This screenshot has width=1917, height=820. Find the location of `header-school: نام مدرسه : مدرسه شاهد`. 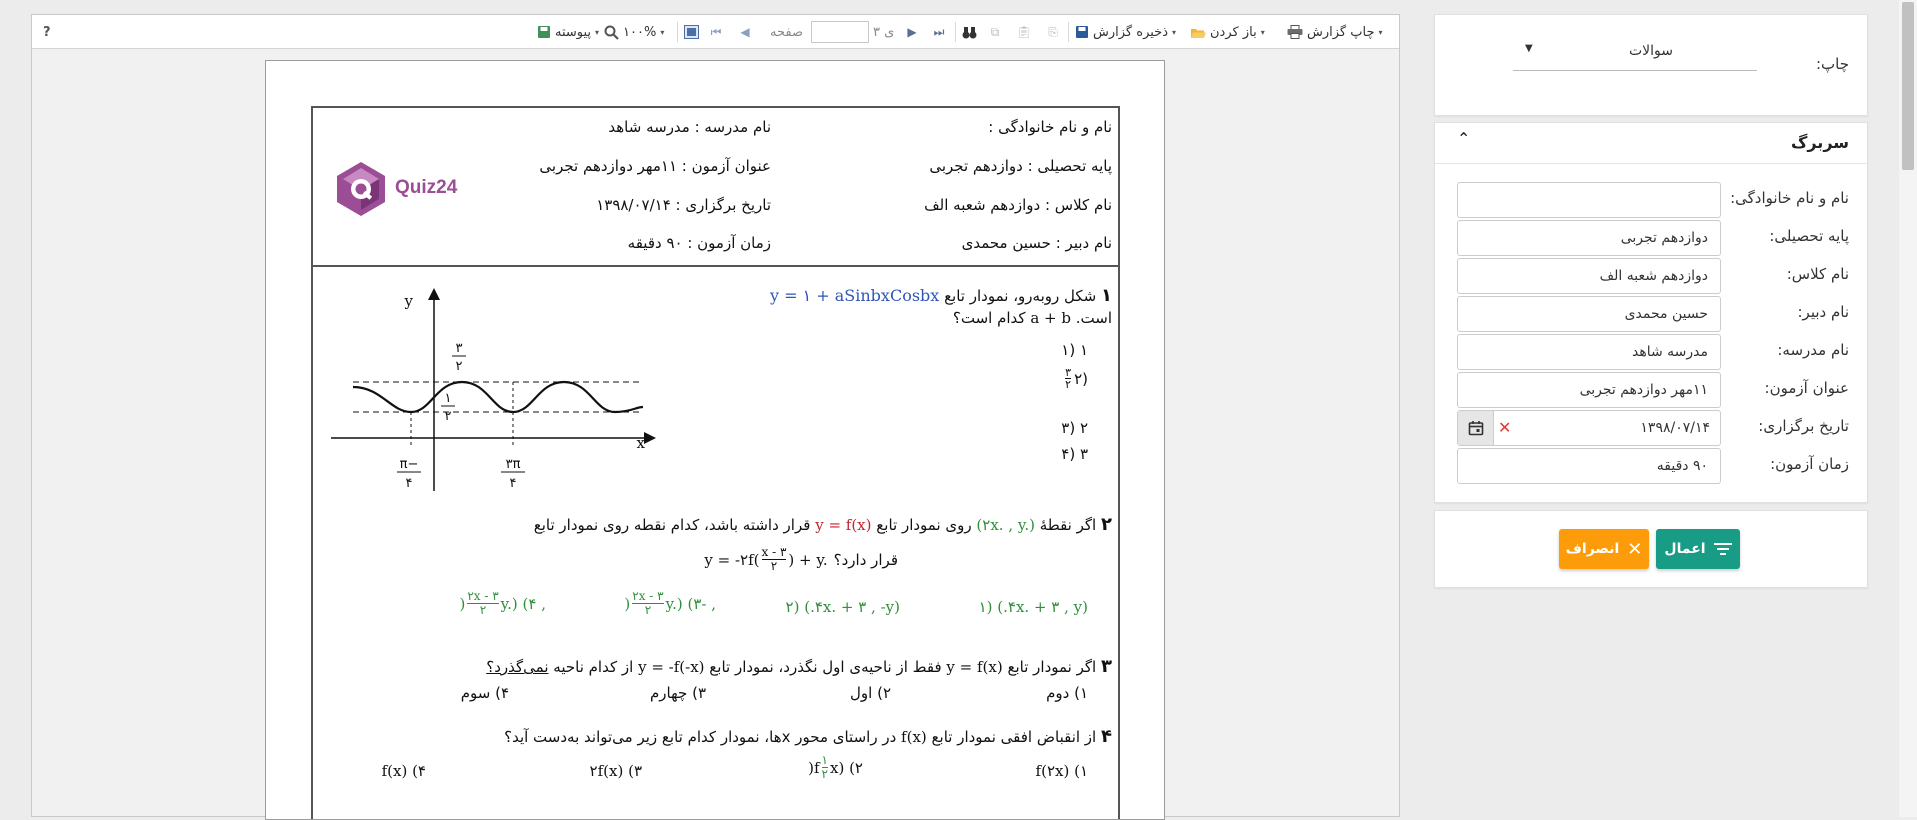

header-school: نام مدرسه : مدرسه شاهد is located at coordinates (689, 127).